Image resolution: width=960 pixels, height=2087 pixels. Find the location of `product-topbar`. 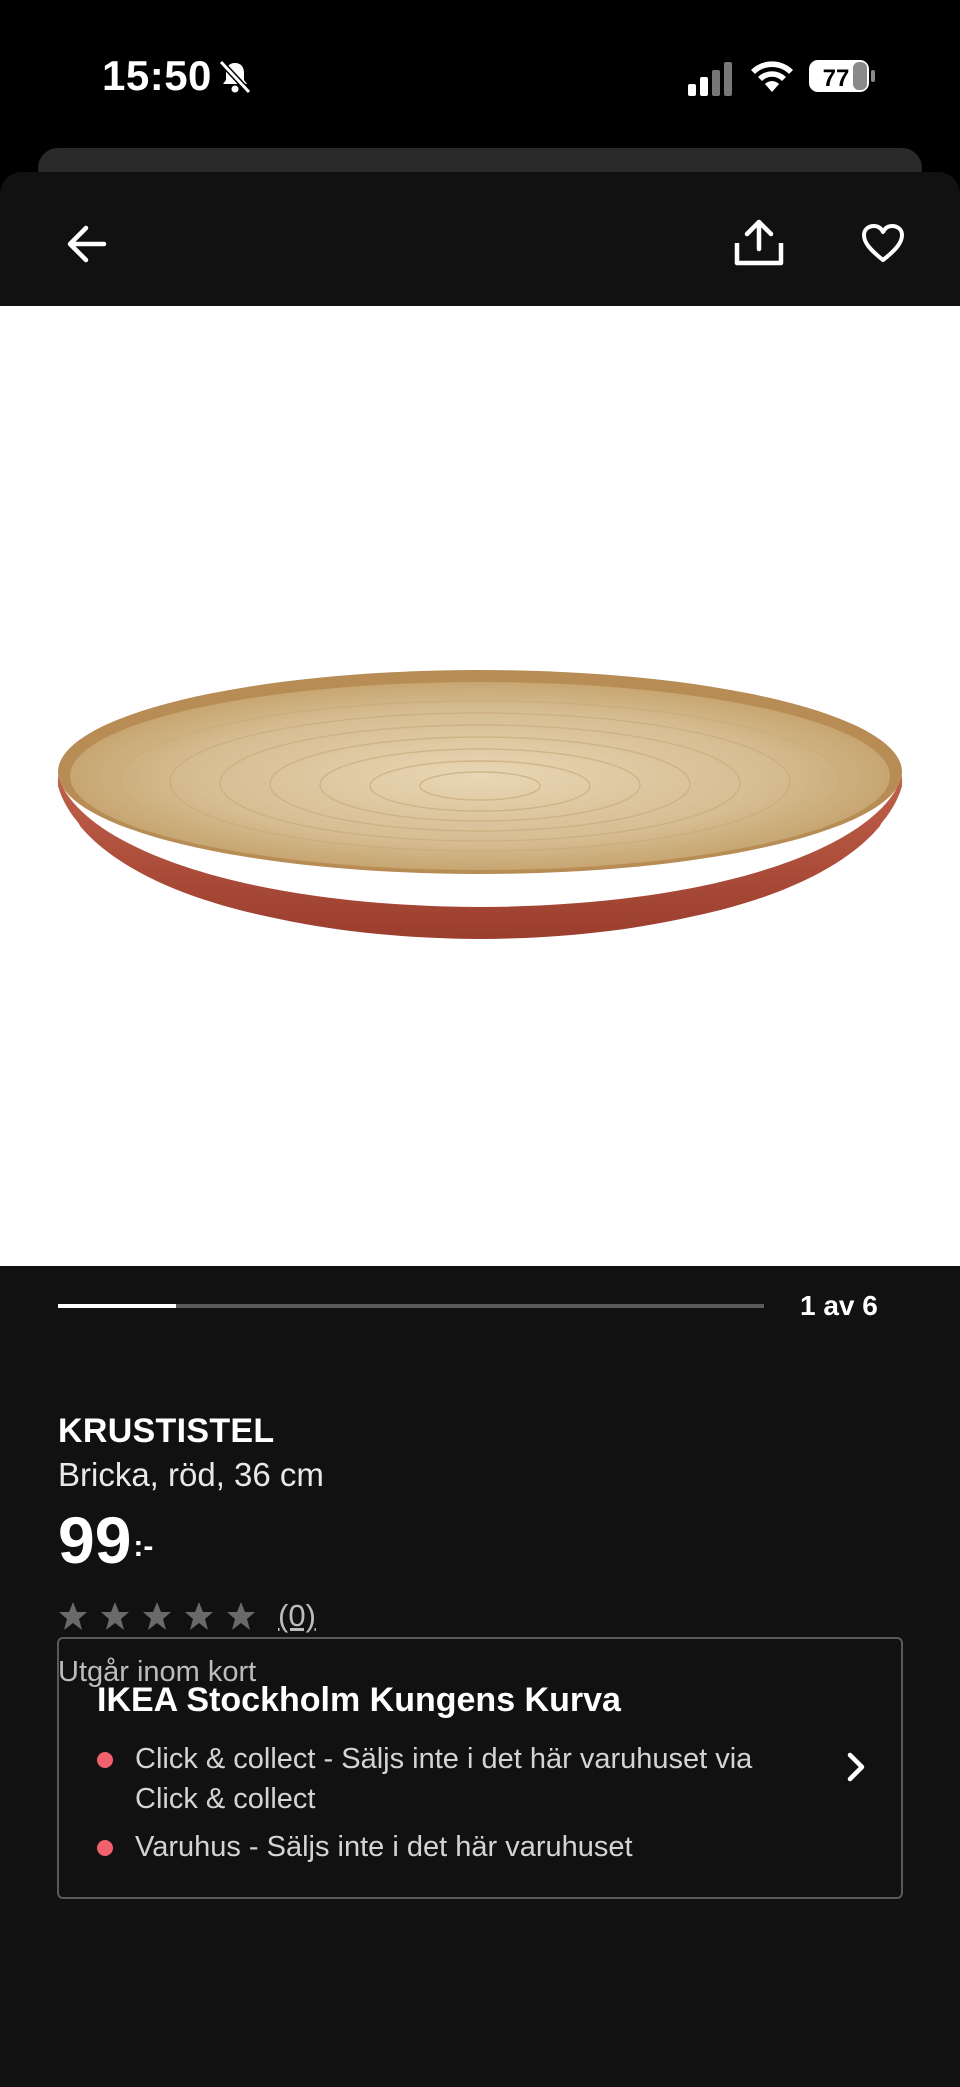

product-topbar is located at coordinates (480, 239).